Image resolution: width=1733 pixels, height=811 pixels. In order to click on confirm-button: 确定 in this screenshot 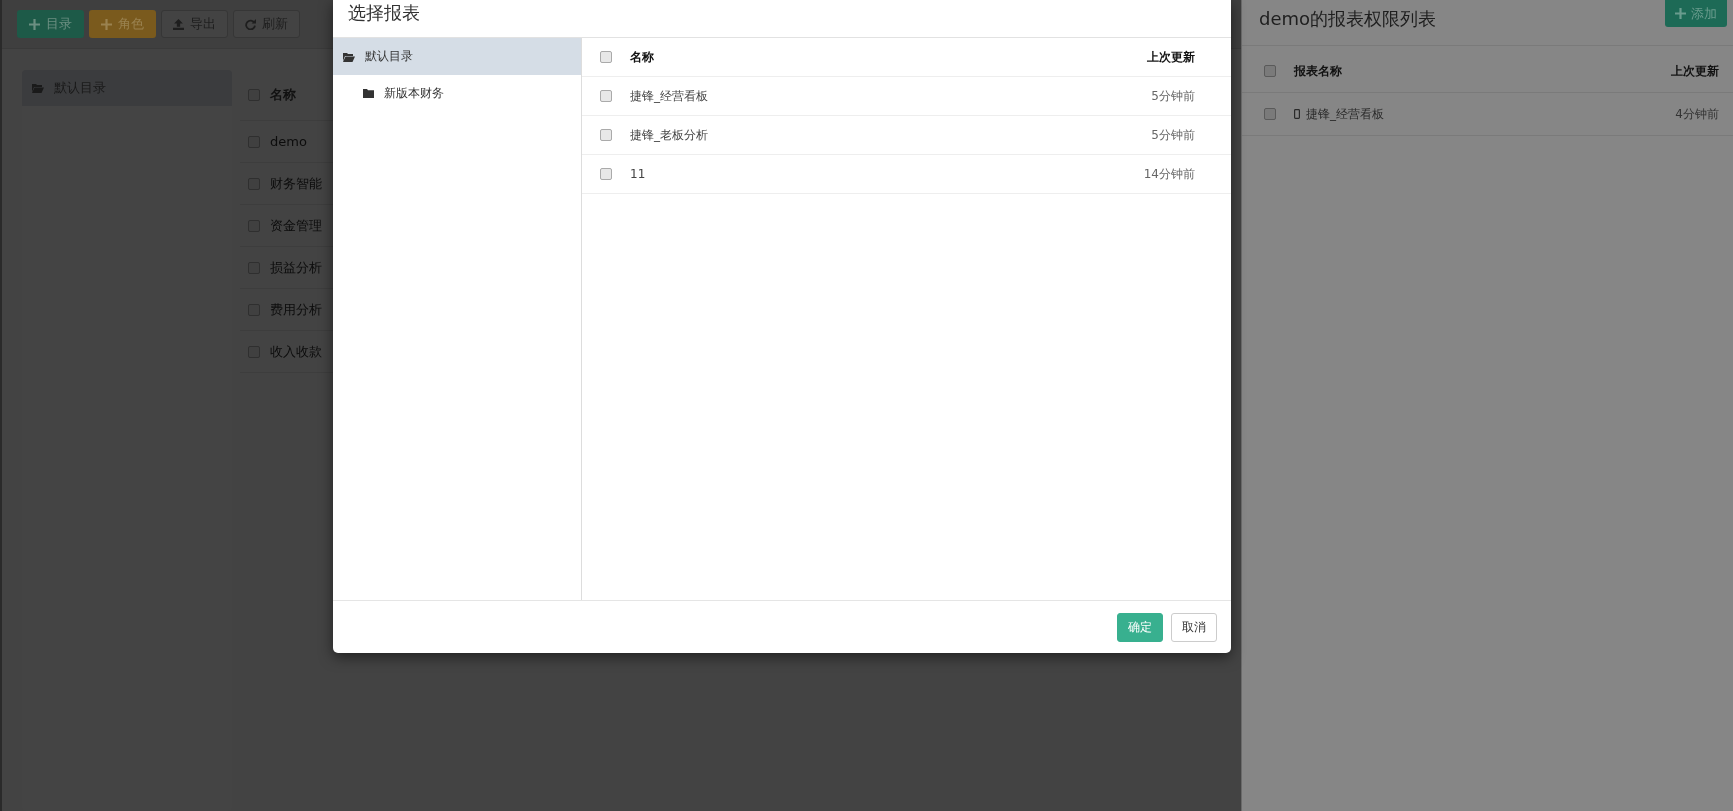, I will do `click(1140, 627)`.